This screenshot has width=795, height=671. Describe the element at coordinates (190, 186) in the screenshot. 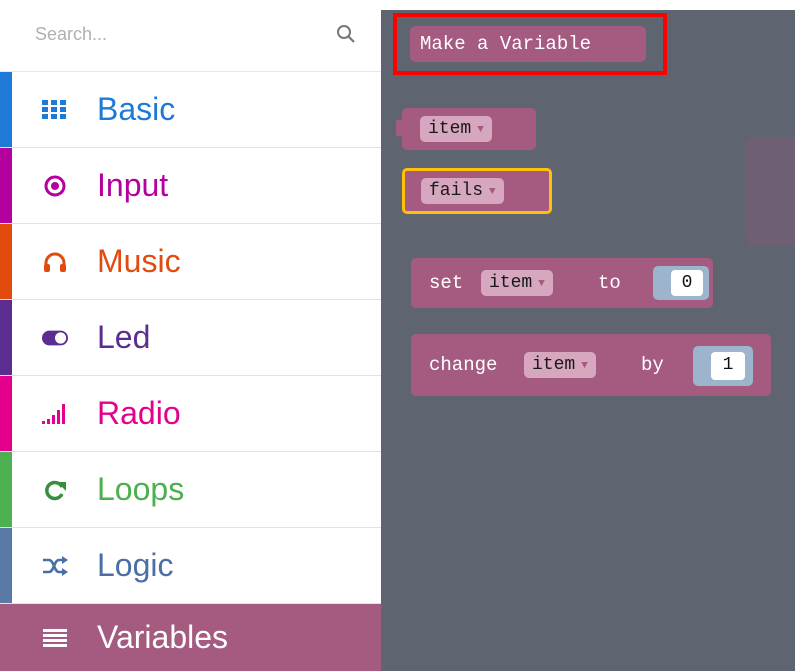

I see `category-input: Input` at that location.